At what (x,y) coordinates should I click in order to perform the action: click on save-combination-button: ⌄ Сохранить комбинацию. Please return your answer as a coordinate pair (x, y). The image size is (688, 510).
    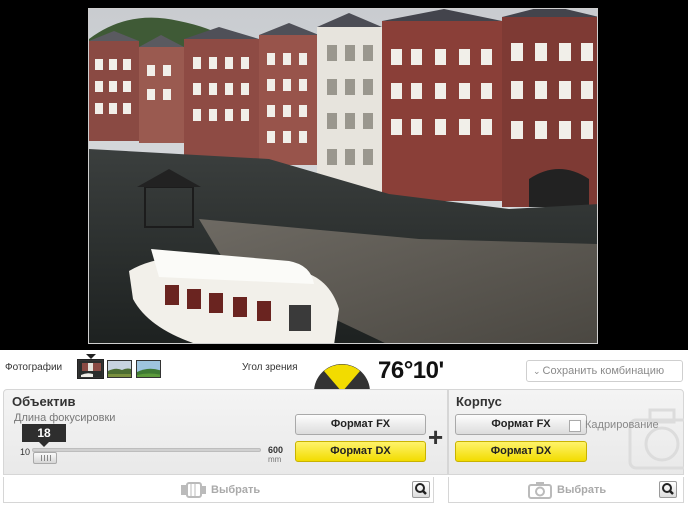
    Looking at the image, I should click on (604, 371).